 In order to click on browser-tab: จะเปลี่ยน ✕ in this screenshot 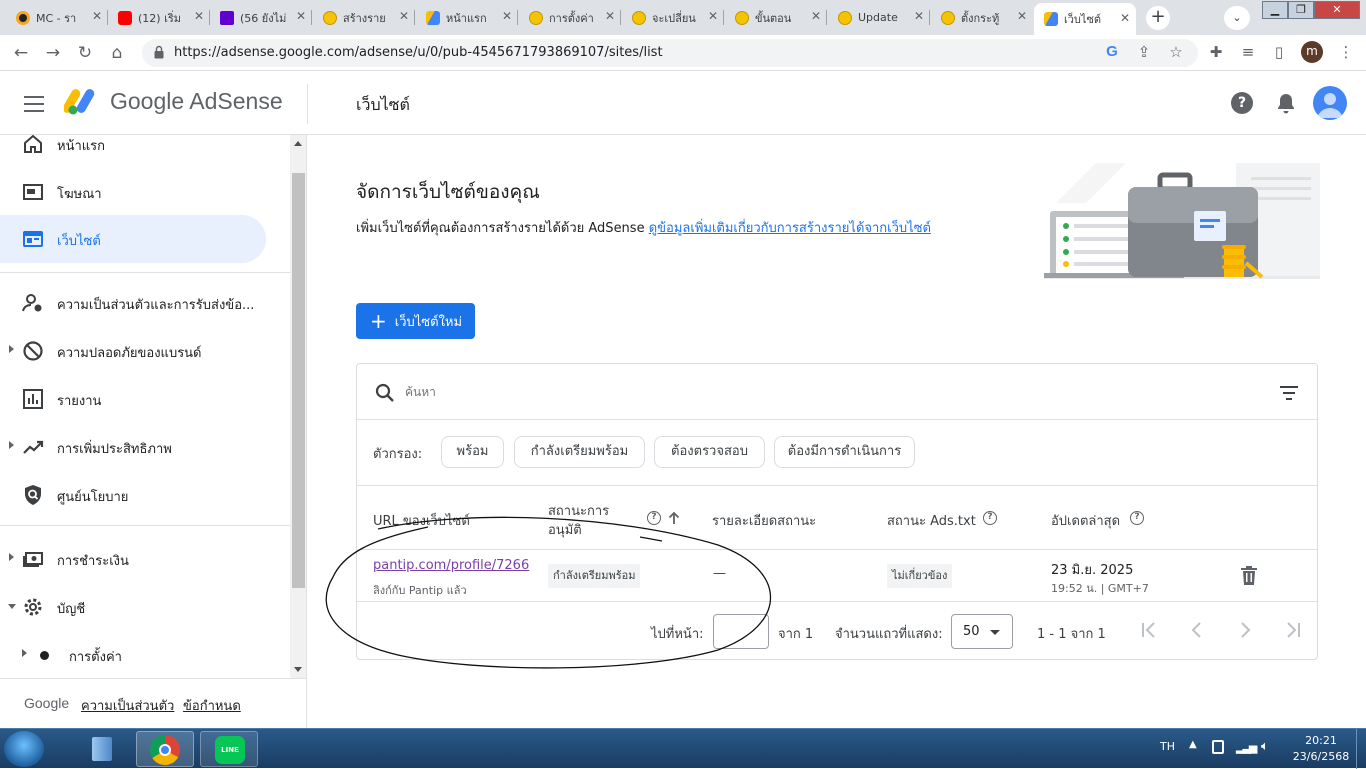, I will do `click(673, 17)`.